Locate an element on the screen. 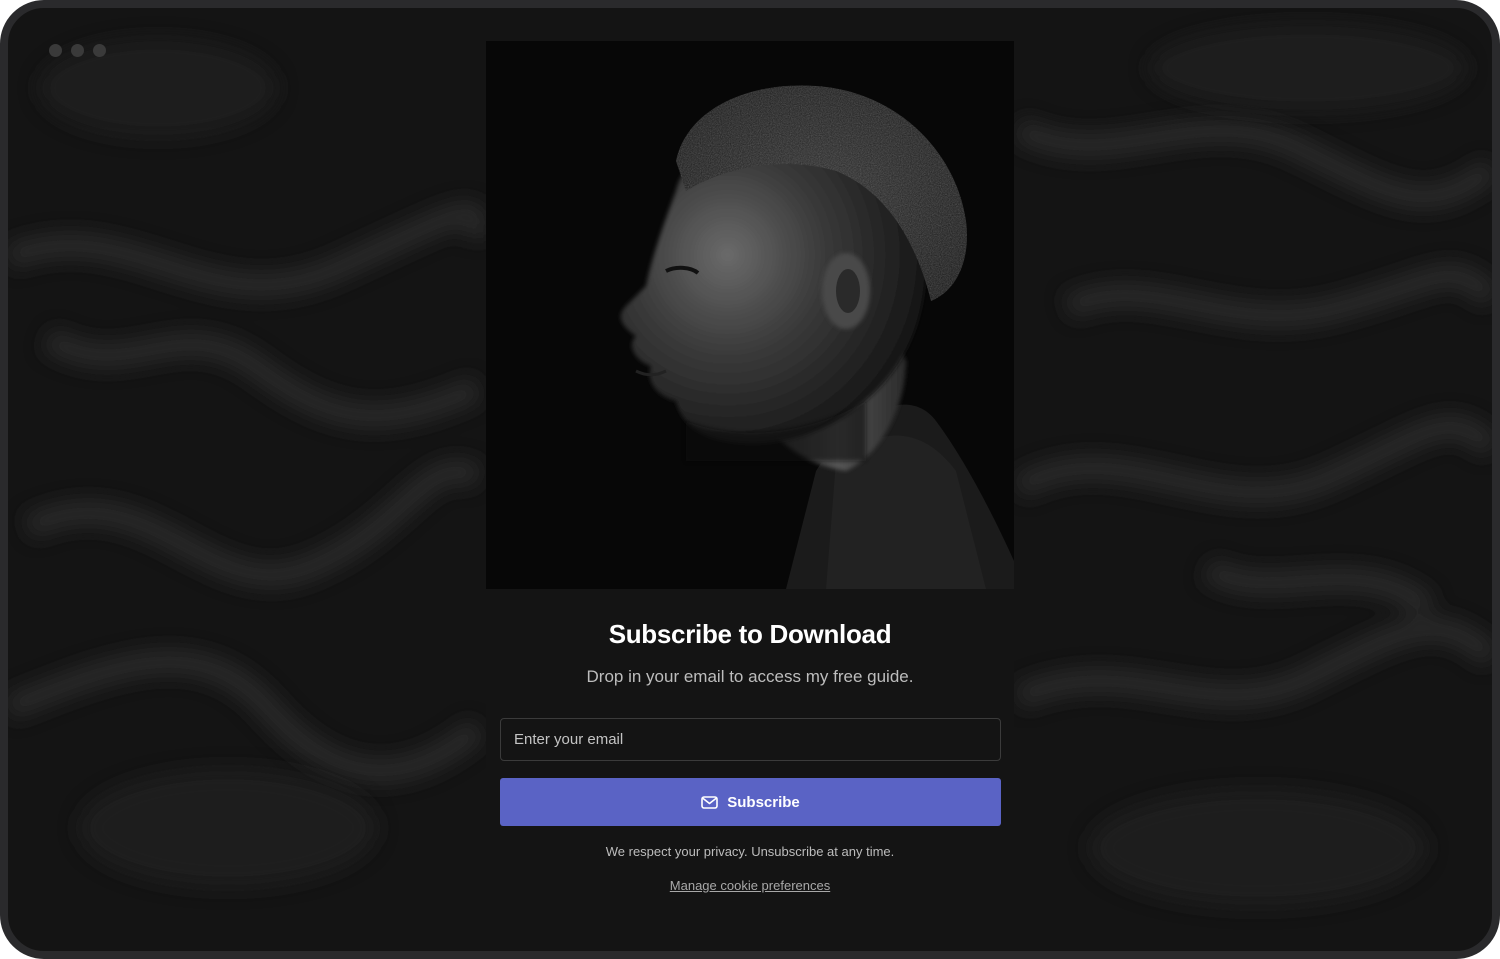  cookie-preferences: Manage cookie preferences is located at coordinates (750, 885).